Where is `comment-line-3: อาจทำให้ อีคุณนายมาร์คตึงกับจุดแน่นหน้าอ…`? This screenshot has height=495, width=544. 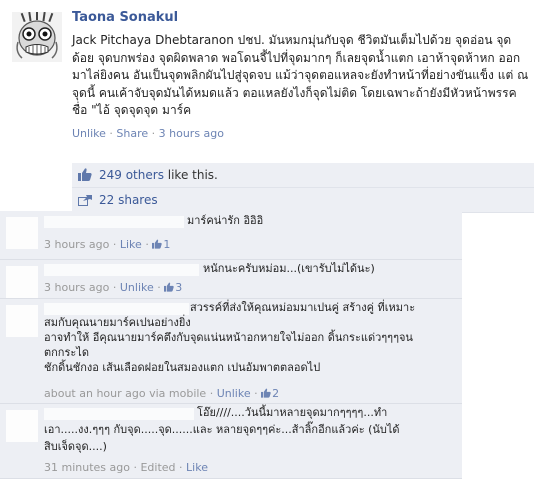 comment-line-3: อาจทำให้ อีคุณนายมาร์คตึงกับจุดแน่นหน้าอ… is located at coordinates (228, 337).